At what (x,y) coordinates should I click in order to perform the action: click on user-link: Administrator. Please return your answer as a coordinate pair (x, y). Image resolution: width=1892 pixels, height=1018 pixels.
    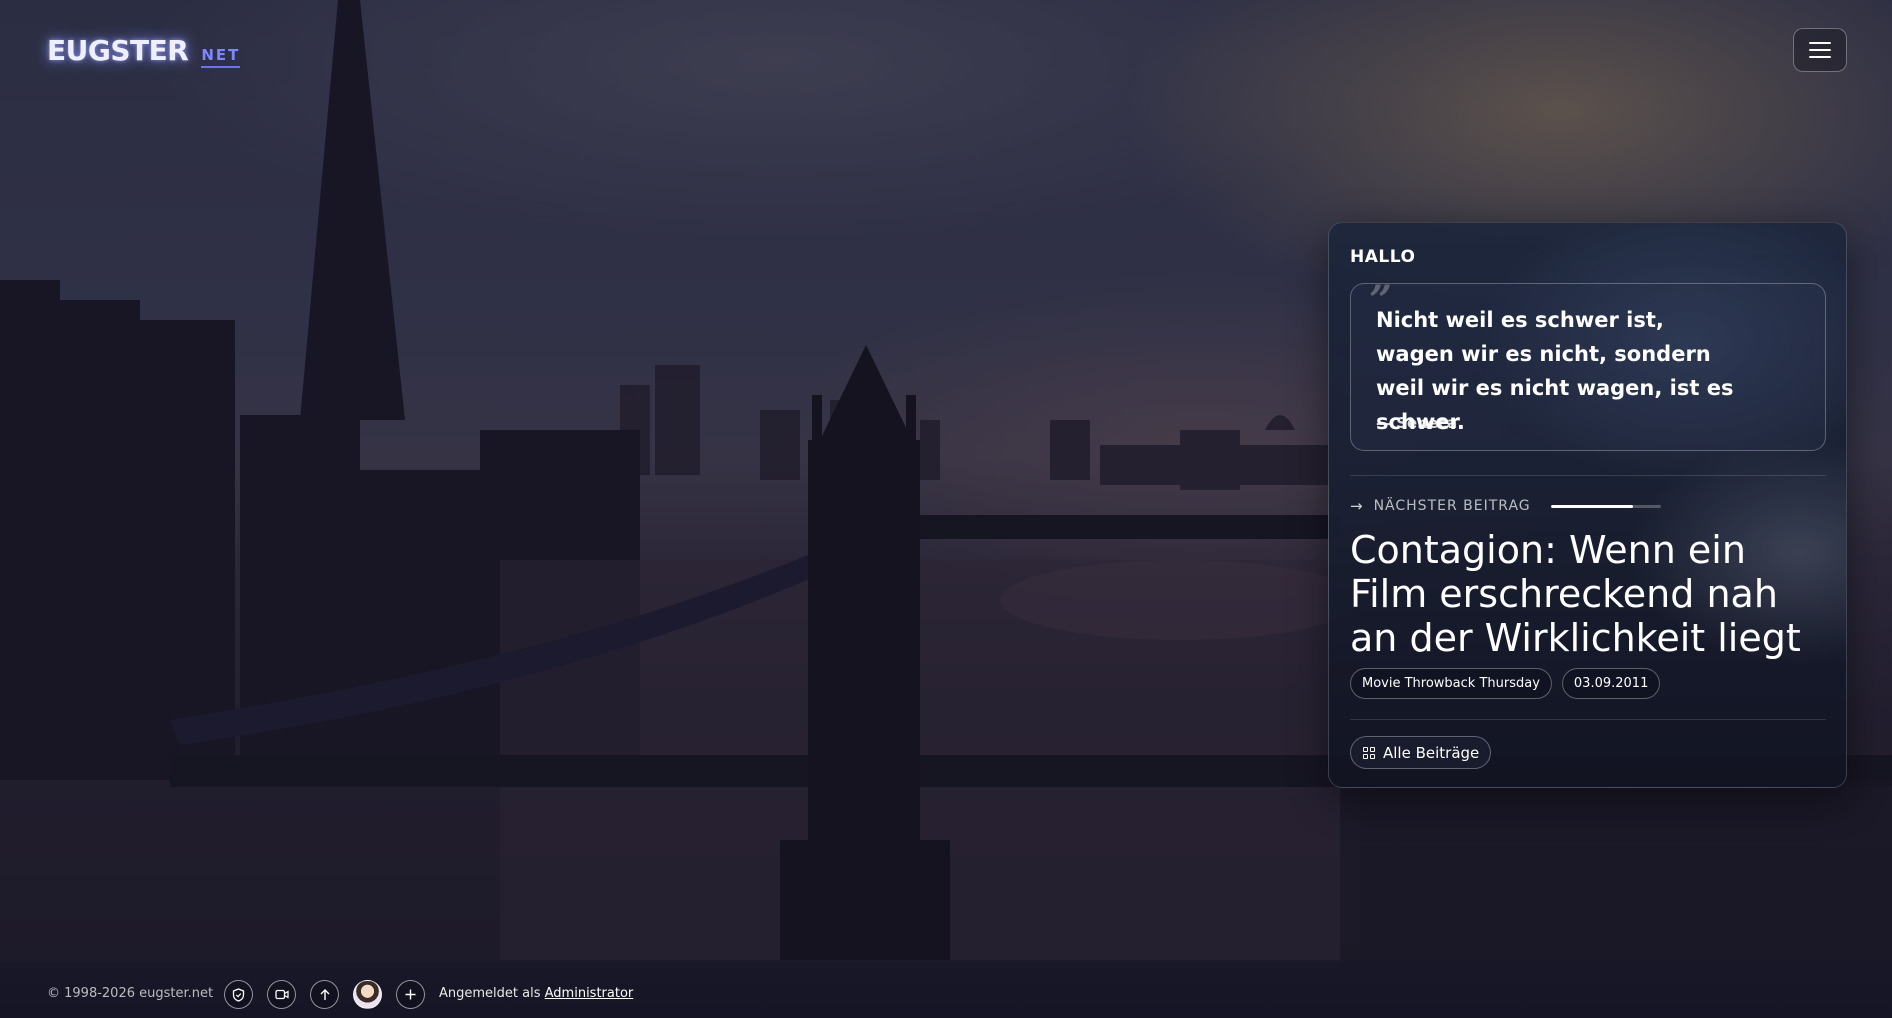
    Looking at the image, I should click on (589, 993).